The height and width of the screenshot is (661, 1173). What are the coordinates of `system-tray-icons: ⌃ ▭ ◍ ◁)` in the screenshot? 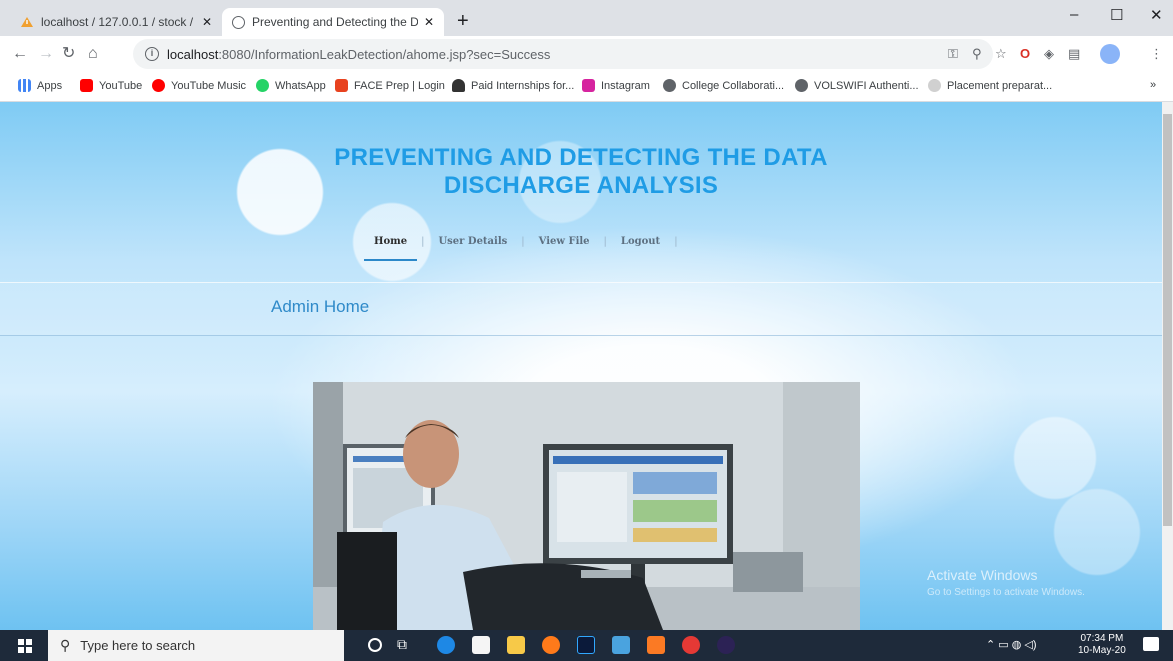 It's located at (1011, 644).